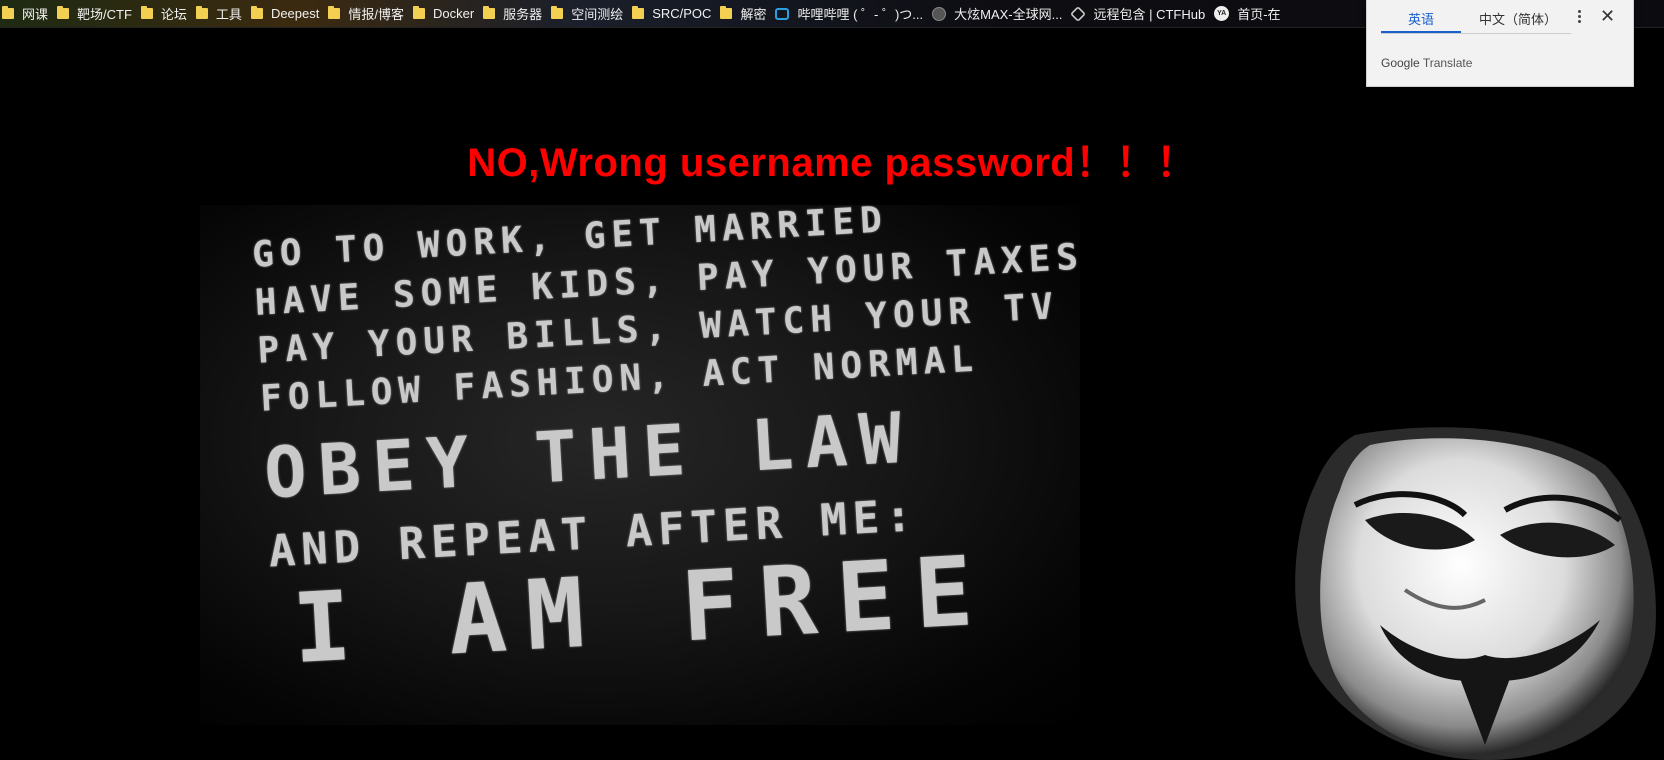  I want to click on bookmark-decrypt: 解密, so click(747, 13).